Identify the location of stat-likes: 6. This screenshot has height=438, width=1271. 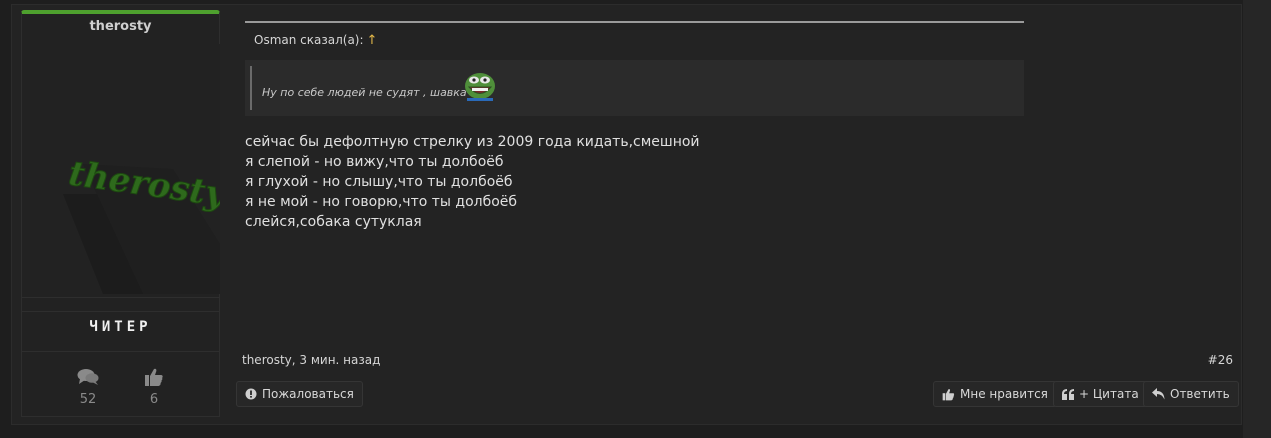
(154, 386).